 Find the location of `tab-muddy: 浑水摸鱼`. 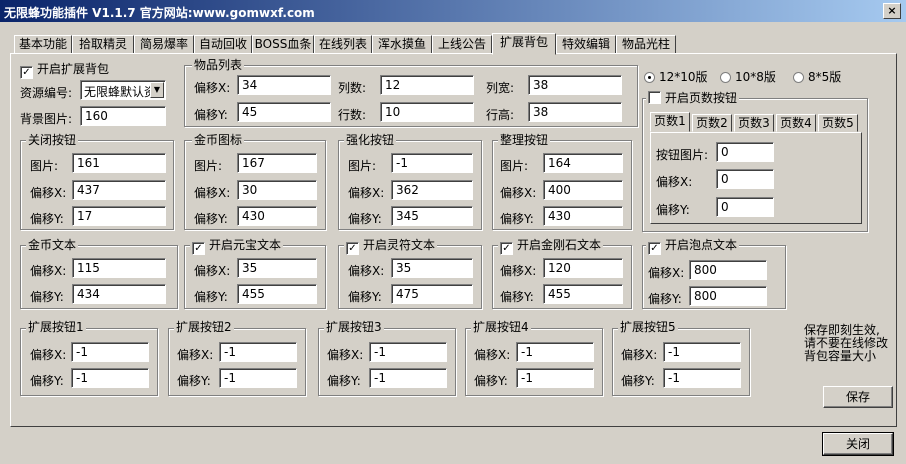

tab-muddy: 浑水摸鱼 is located at coordinates (402, 44).